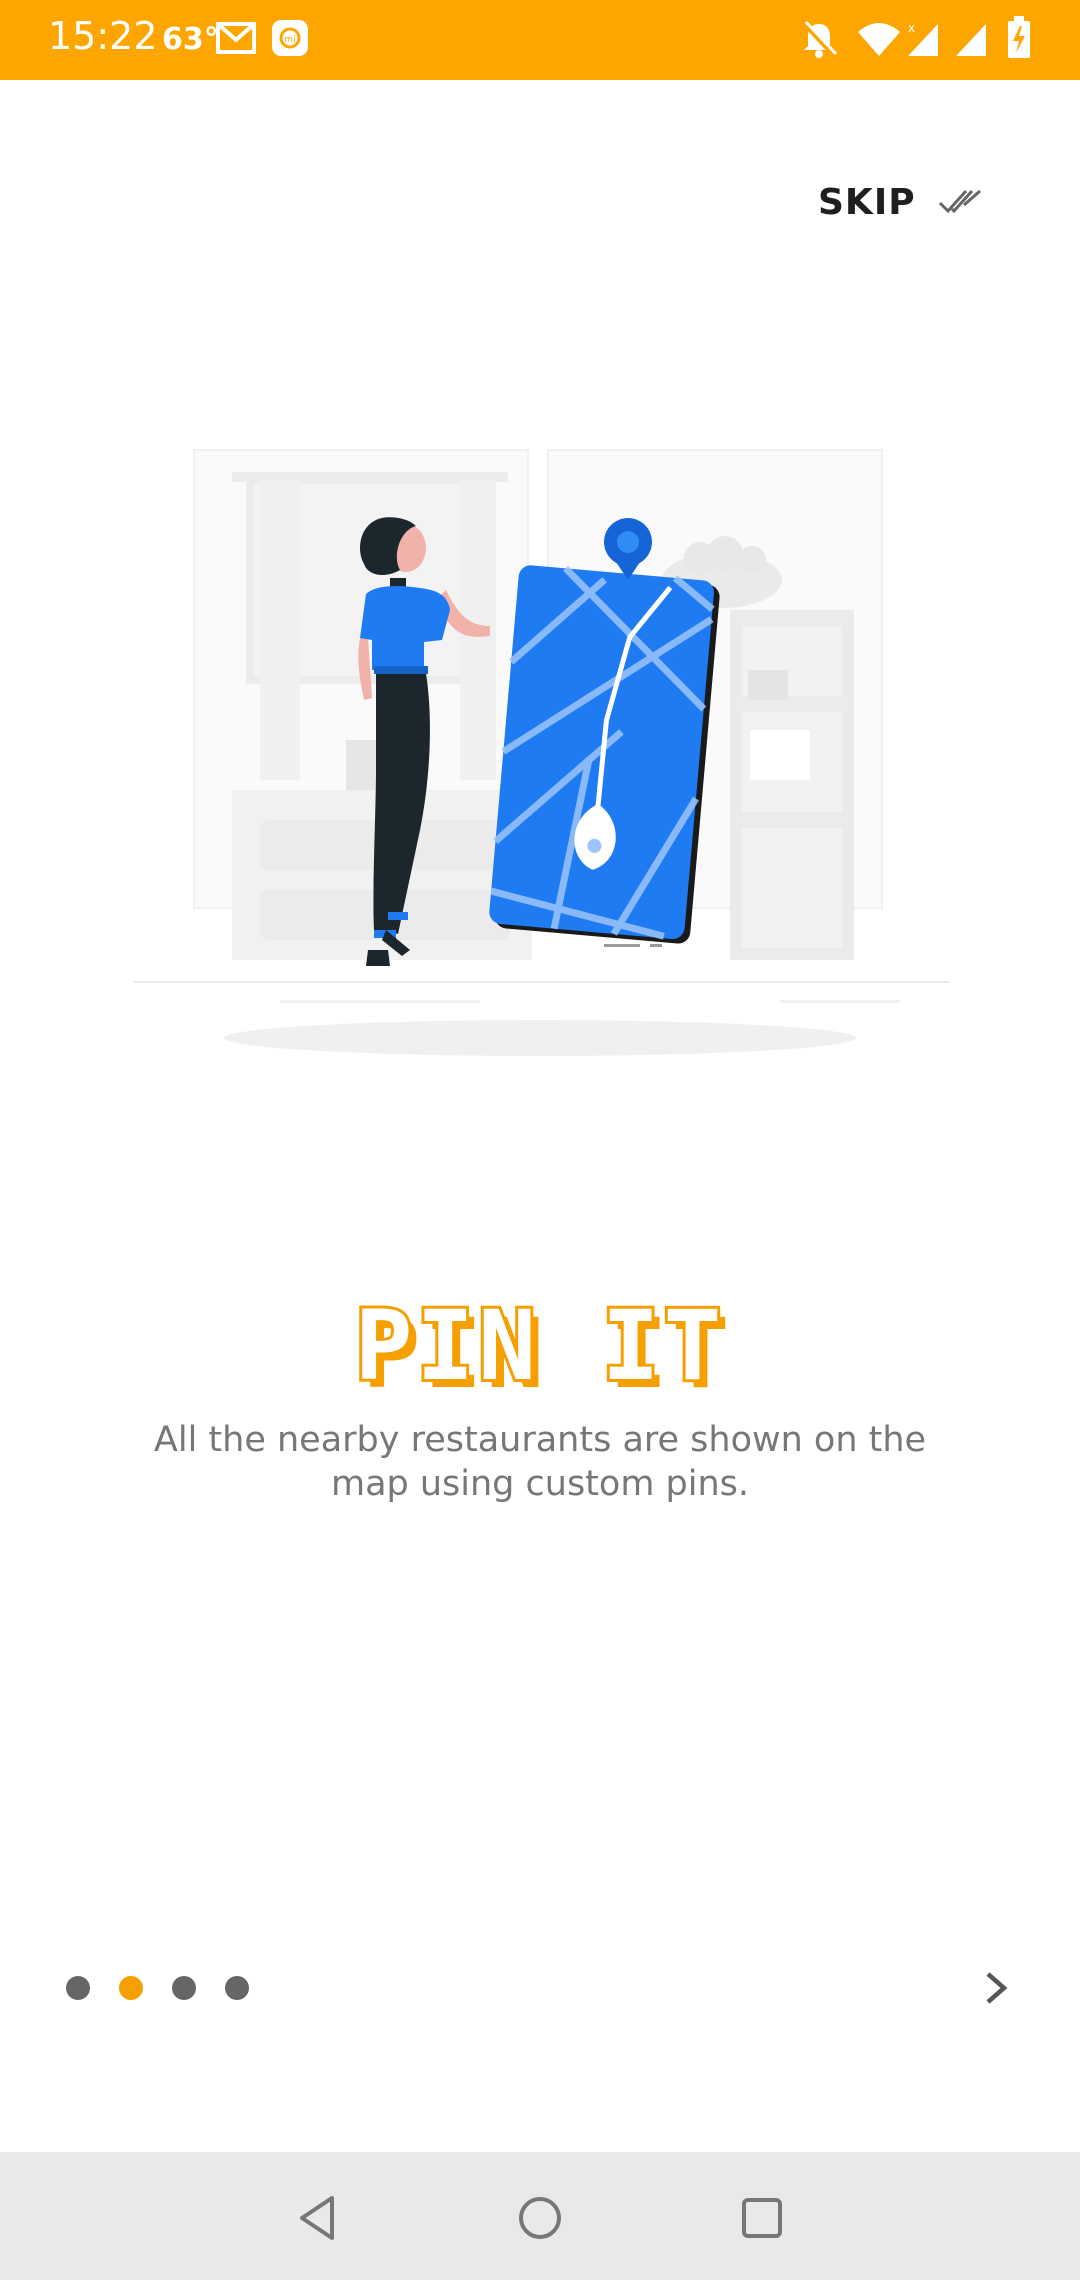 This screenshot has height=2280, width=1080. What do you see at coordinates (996, 1988) in the screenshot?
I see `next-chevron-icon` at bounding box center [996, 1988].